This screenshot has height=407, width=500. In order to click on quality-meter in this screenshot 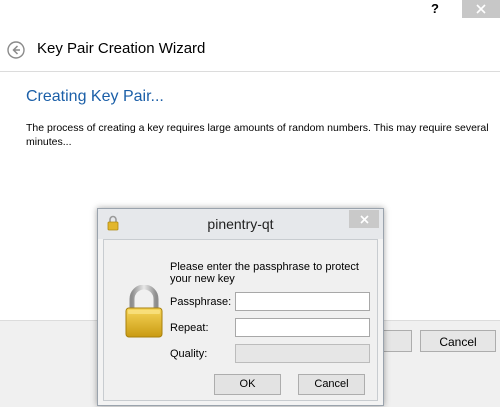, I will do `click(302, 353)`.